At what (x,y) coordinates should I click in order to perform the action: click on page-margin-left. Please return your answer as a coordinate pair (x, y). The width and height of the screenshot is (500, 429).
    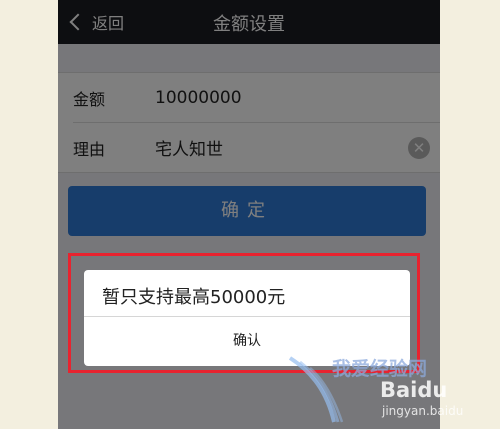
    Looking at the image, I should click on (29, 214).